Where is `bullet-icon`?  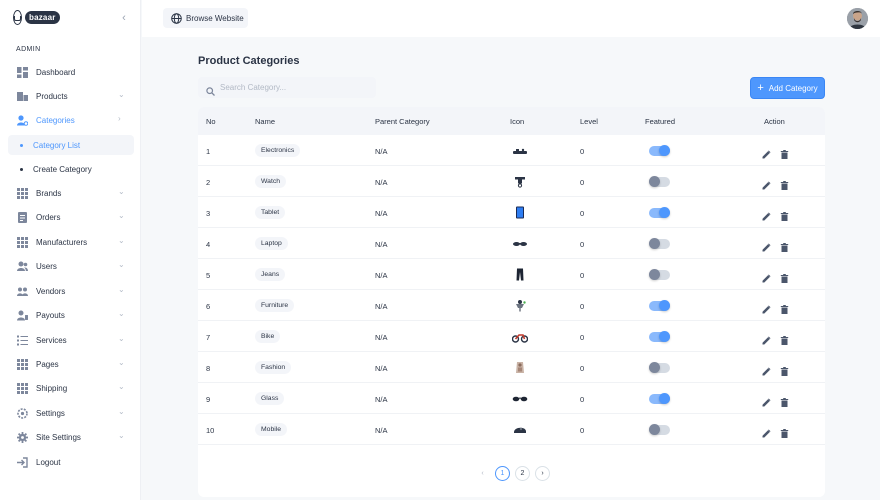
bullet-icon is located at coordinates (21, 145).